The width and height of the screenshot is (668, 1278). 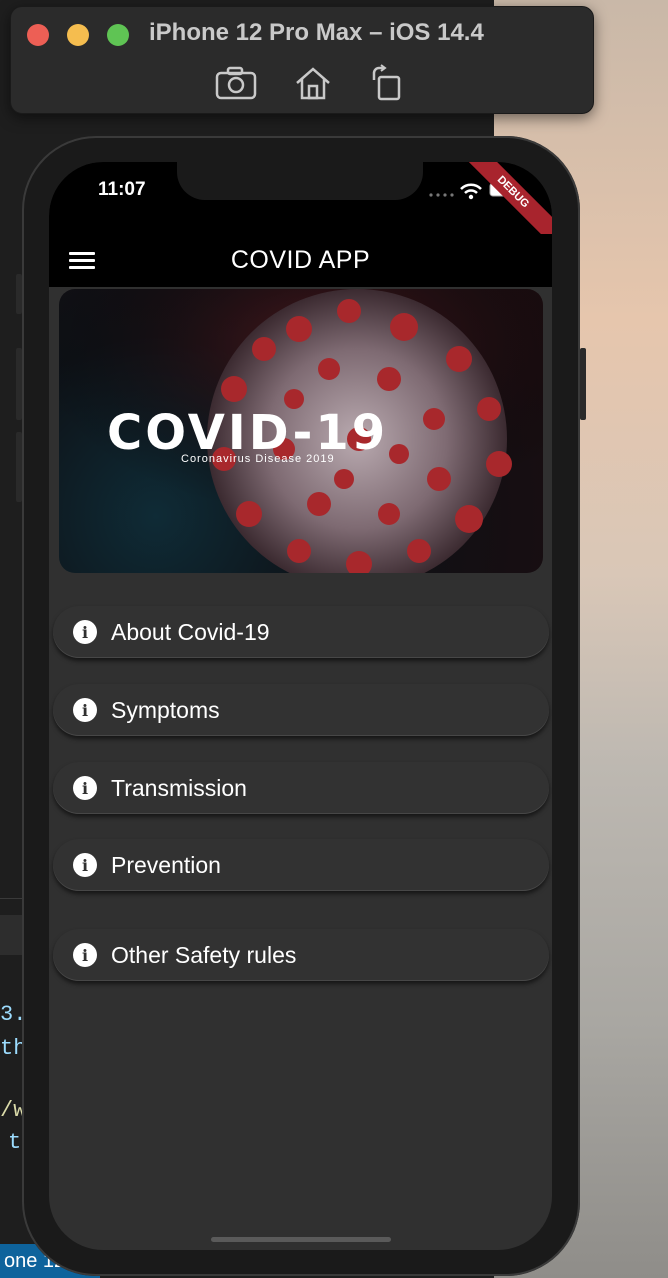 I want to click on page-title: COVID APP, so click(x=300, y=260).